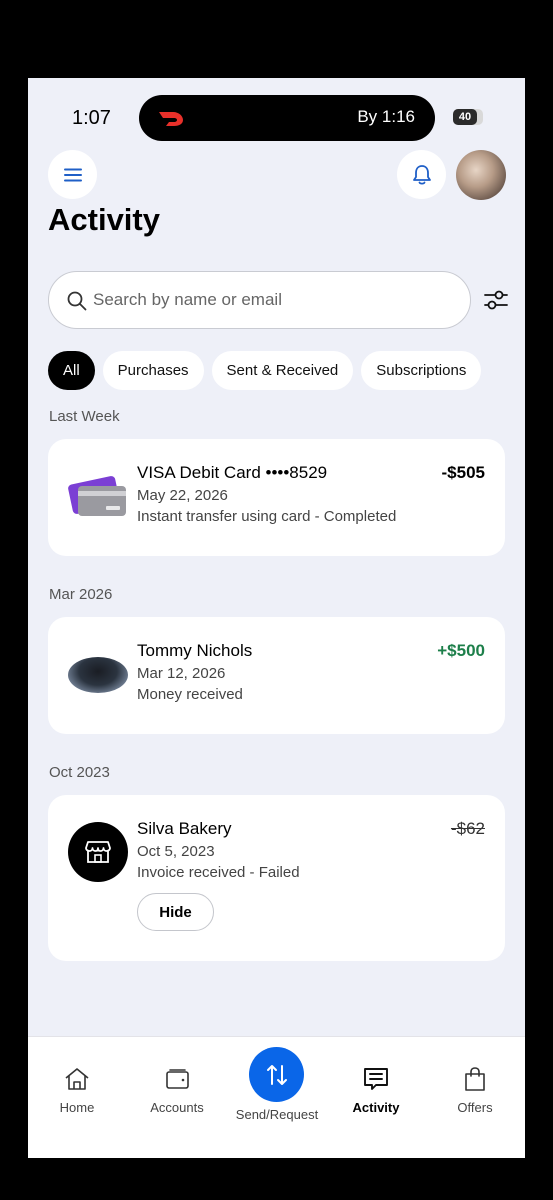 The image size is (553, 1200). I want to click on menu-button, so click(72, 174).